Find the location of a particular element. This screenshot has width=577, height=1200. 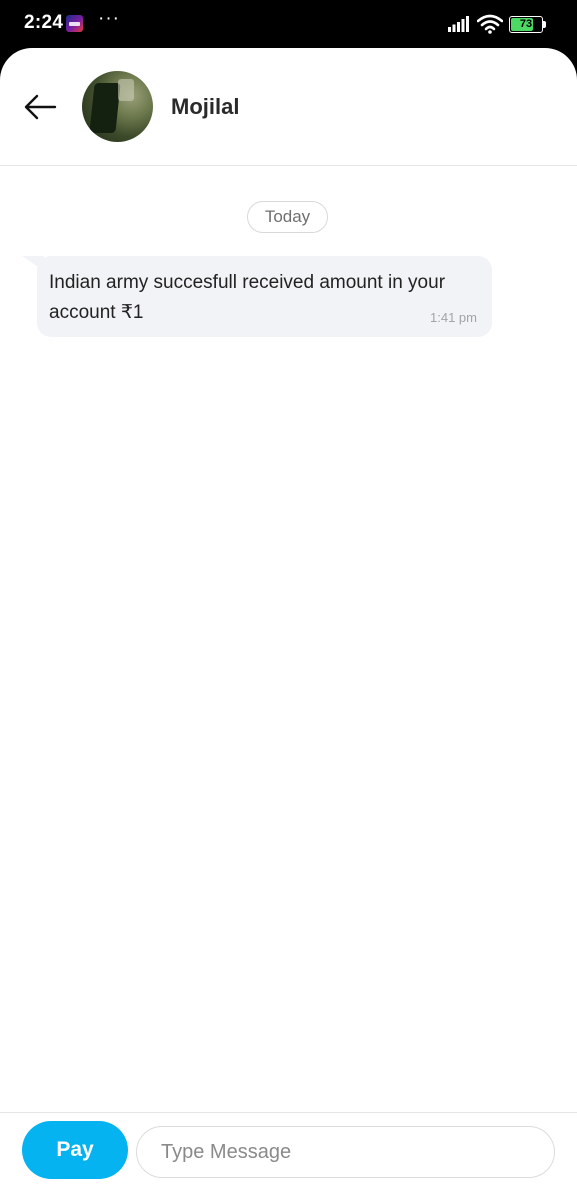

status-bar: 2:24 ··· 73 is located at coordinates (288, 24).